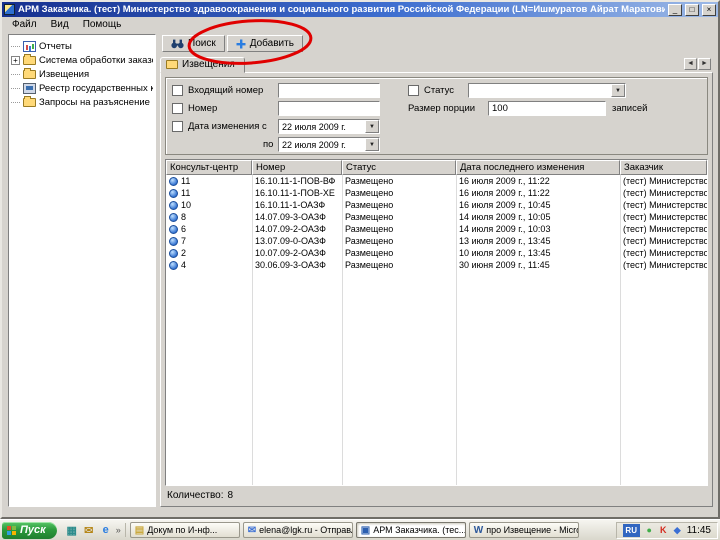  Describe the element at coordinates (202, 65) in the screenshot. I see `tab-notices: Извещения` at that location.